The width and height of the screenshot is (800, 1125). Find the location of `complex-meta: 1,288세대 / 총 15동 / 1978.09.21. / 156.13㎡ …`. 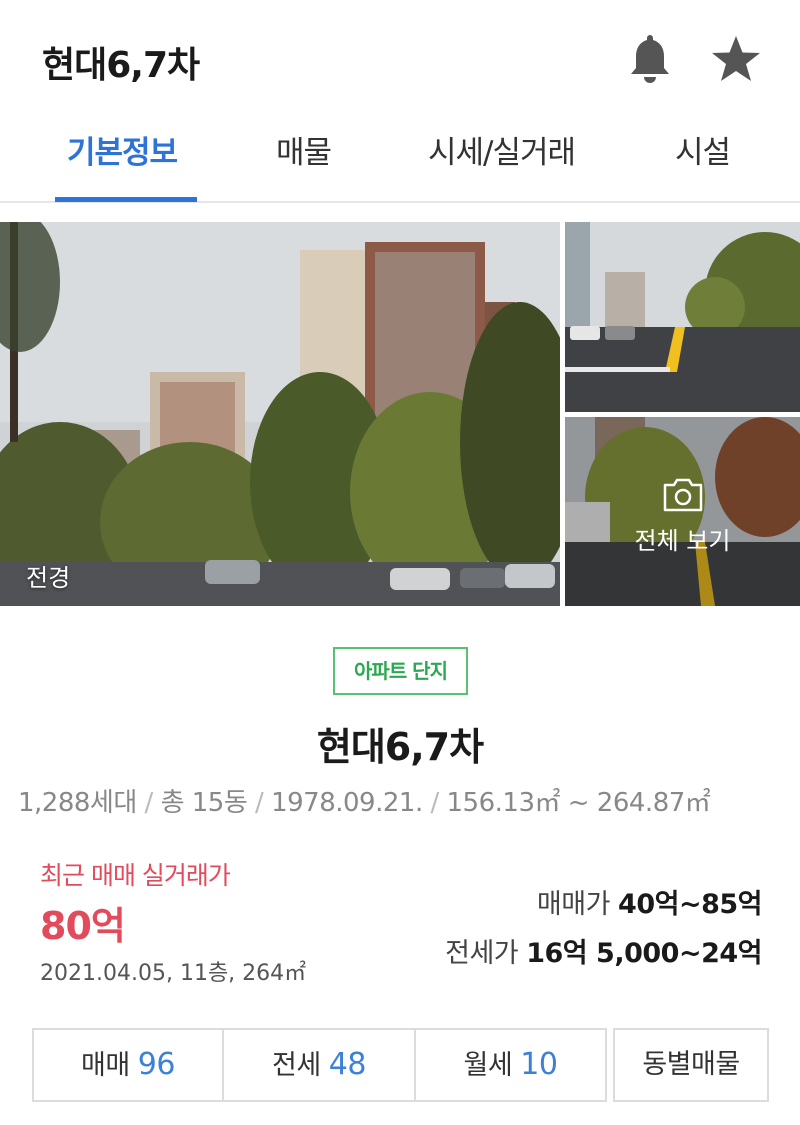

complex-meta: 1,288세대 / 총 15동 / 1978.09.21. / 156.13㎡ … is located at coordinates (364, 800).